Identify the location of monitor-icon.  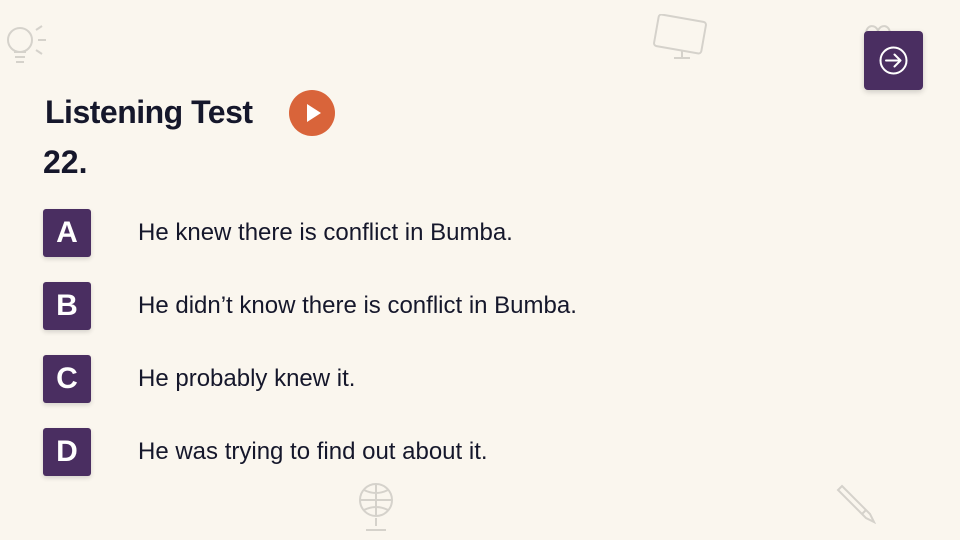
(680, 39).